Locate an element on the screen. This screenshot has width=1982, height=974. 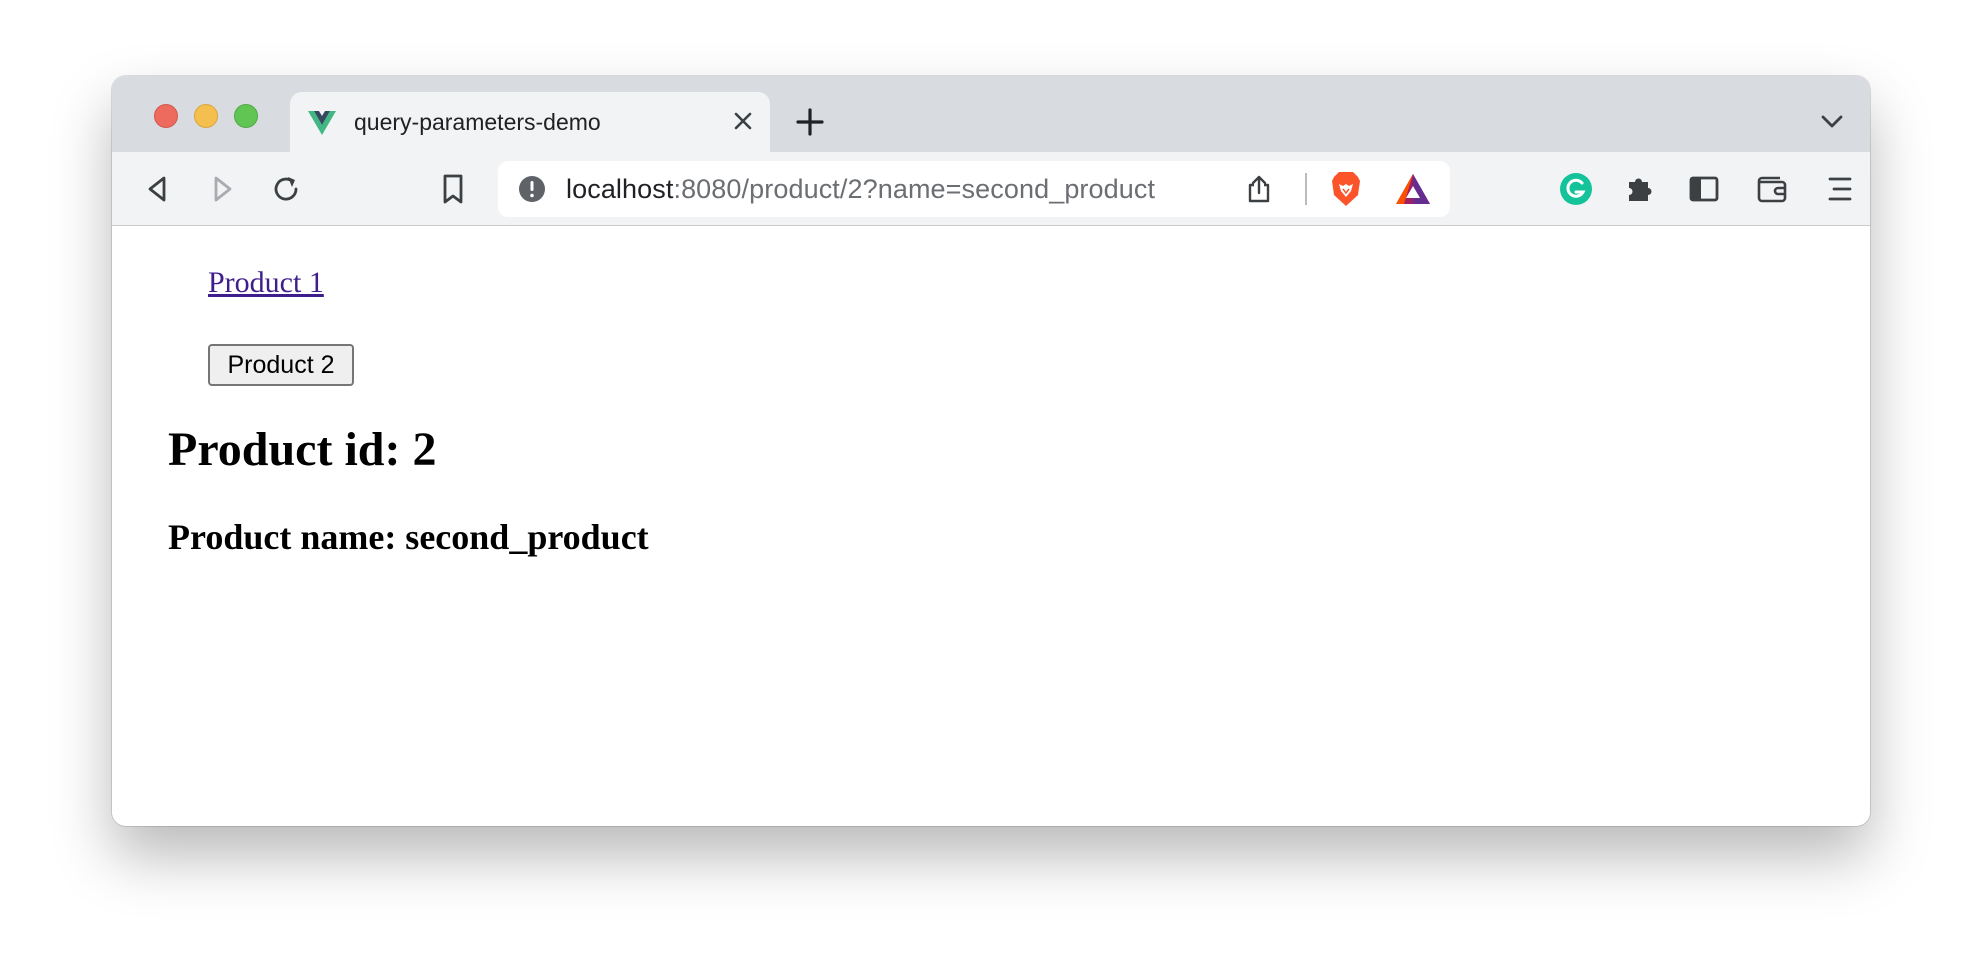
site-info-icon is located at coordinates (532, 189).